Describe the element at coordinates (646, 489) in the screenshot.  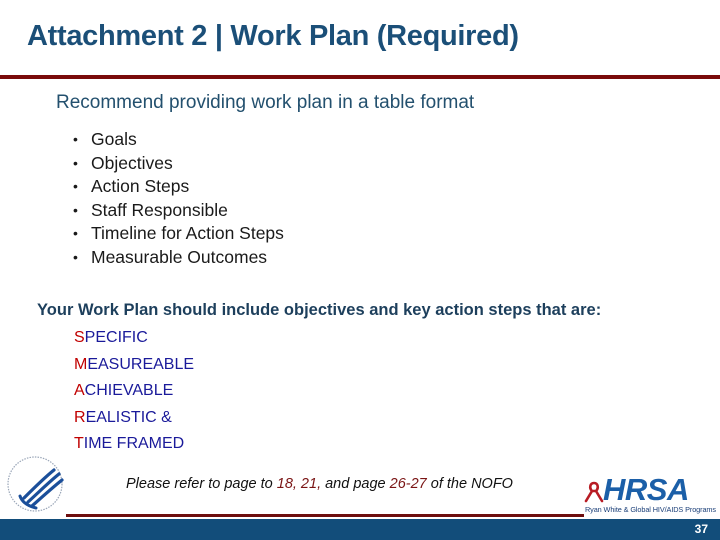
I see `hrsa-wordmark: HRSA` at that location.